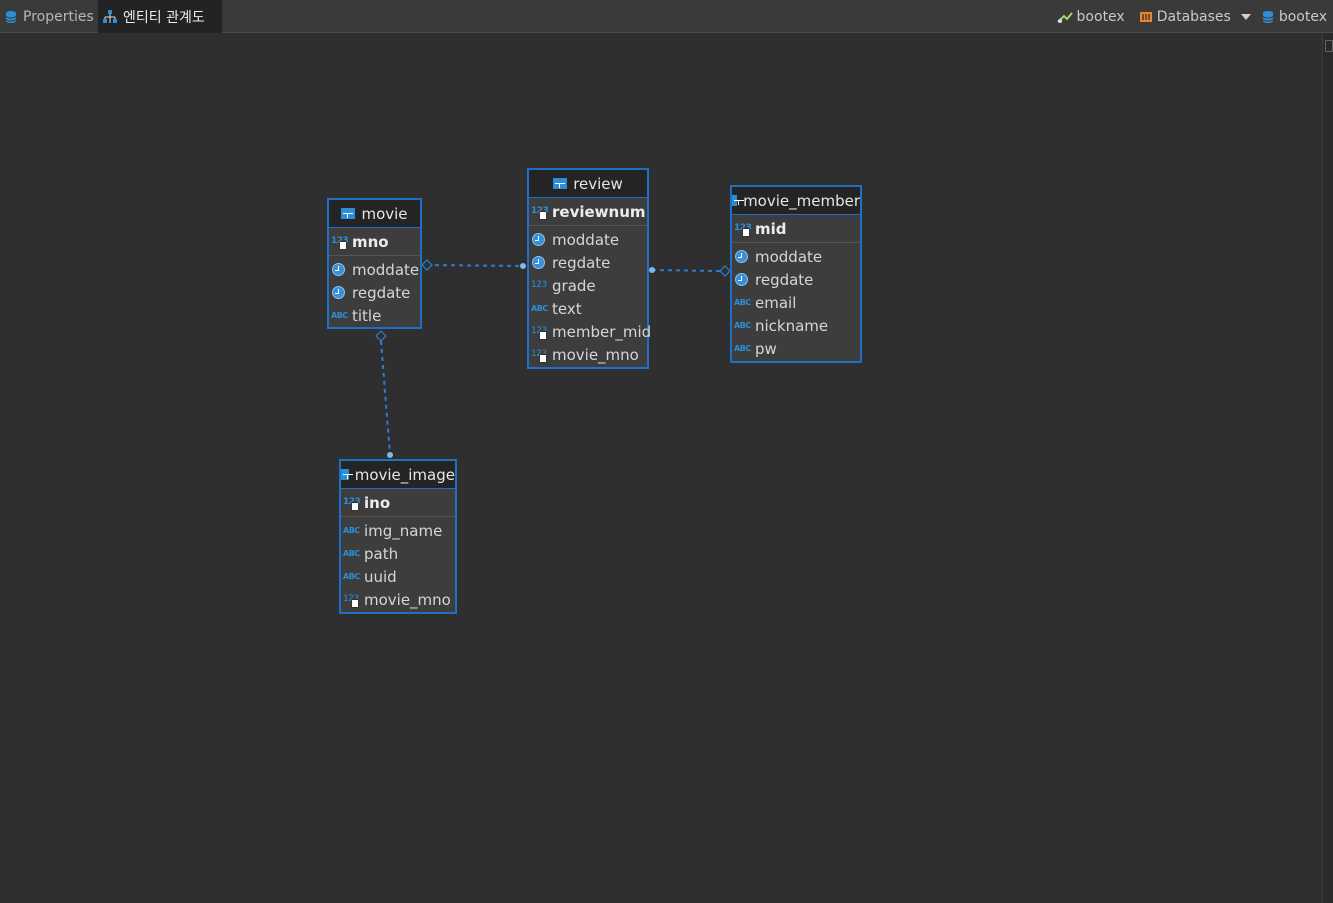 This screenshot has width=1333, height=903. I want to click on primary-key-row: 123 mno, so click(374, 242).